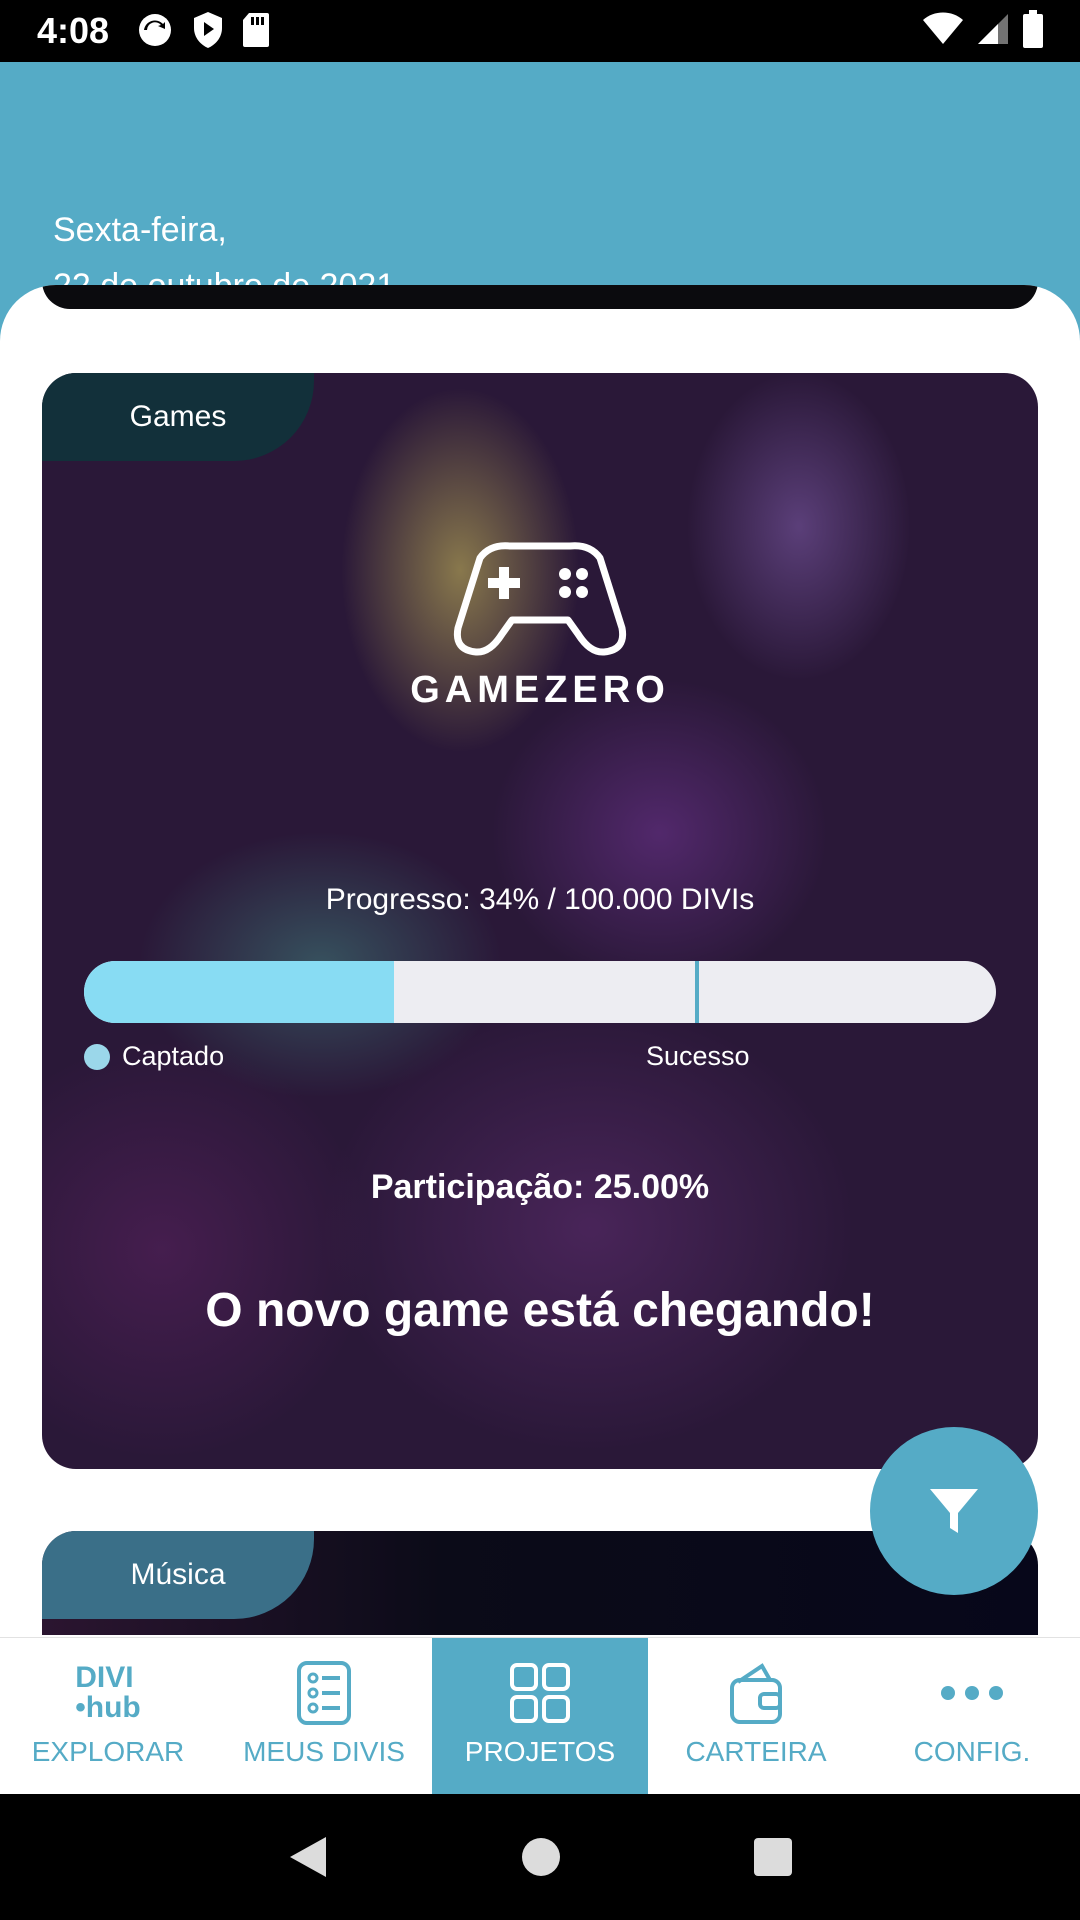  What do you see at coordinates (324, 1693) in the screenshot?
I see `list-icon` at bounding box center [324, 1693].